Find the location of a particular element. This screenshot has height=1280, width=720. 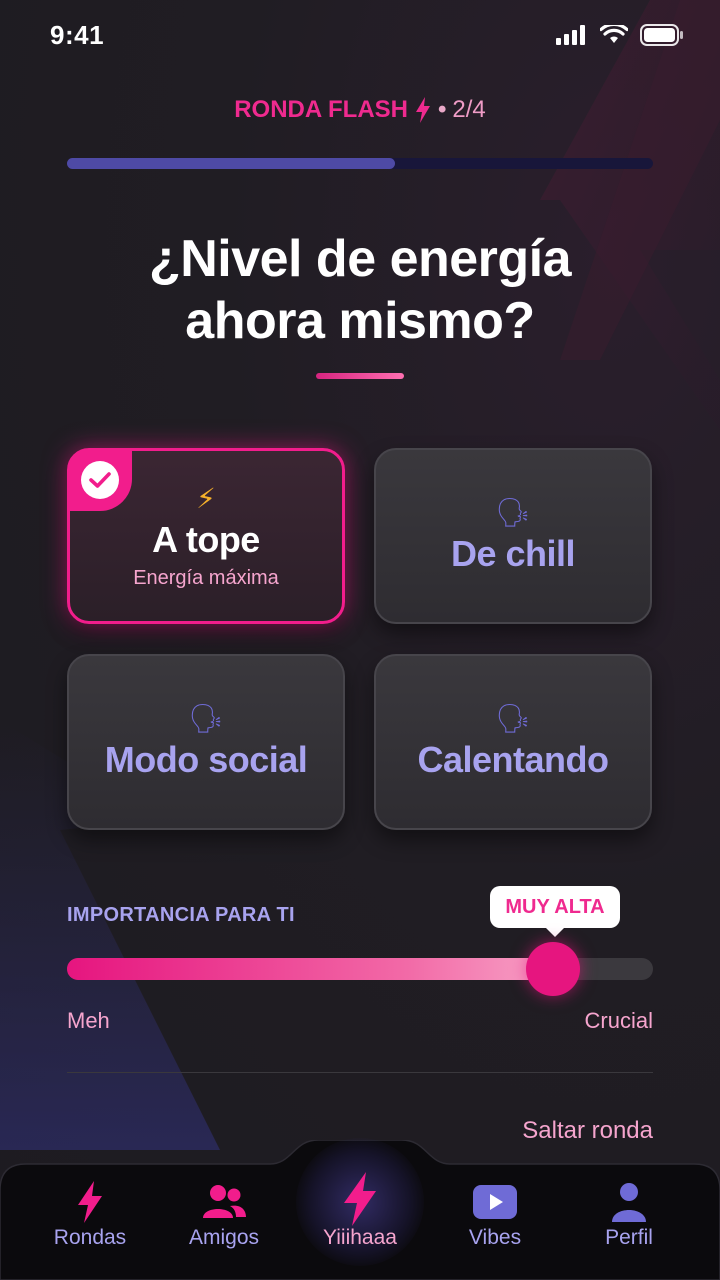

importance-slider is located at coordinates (360, 969).